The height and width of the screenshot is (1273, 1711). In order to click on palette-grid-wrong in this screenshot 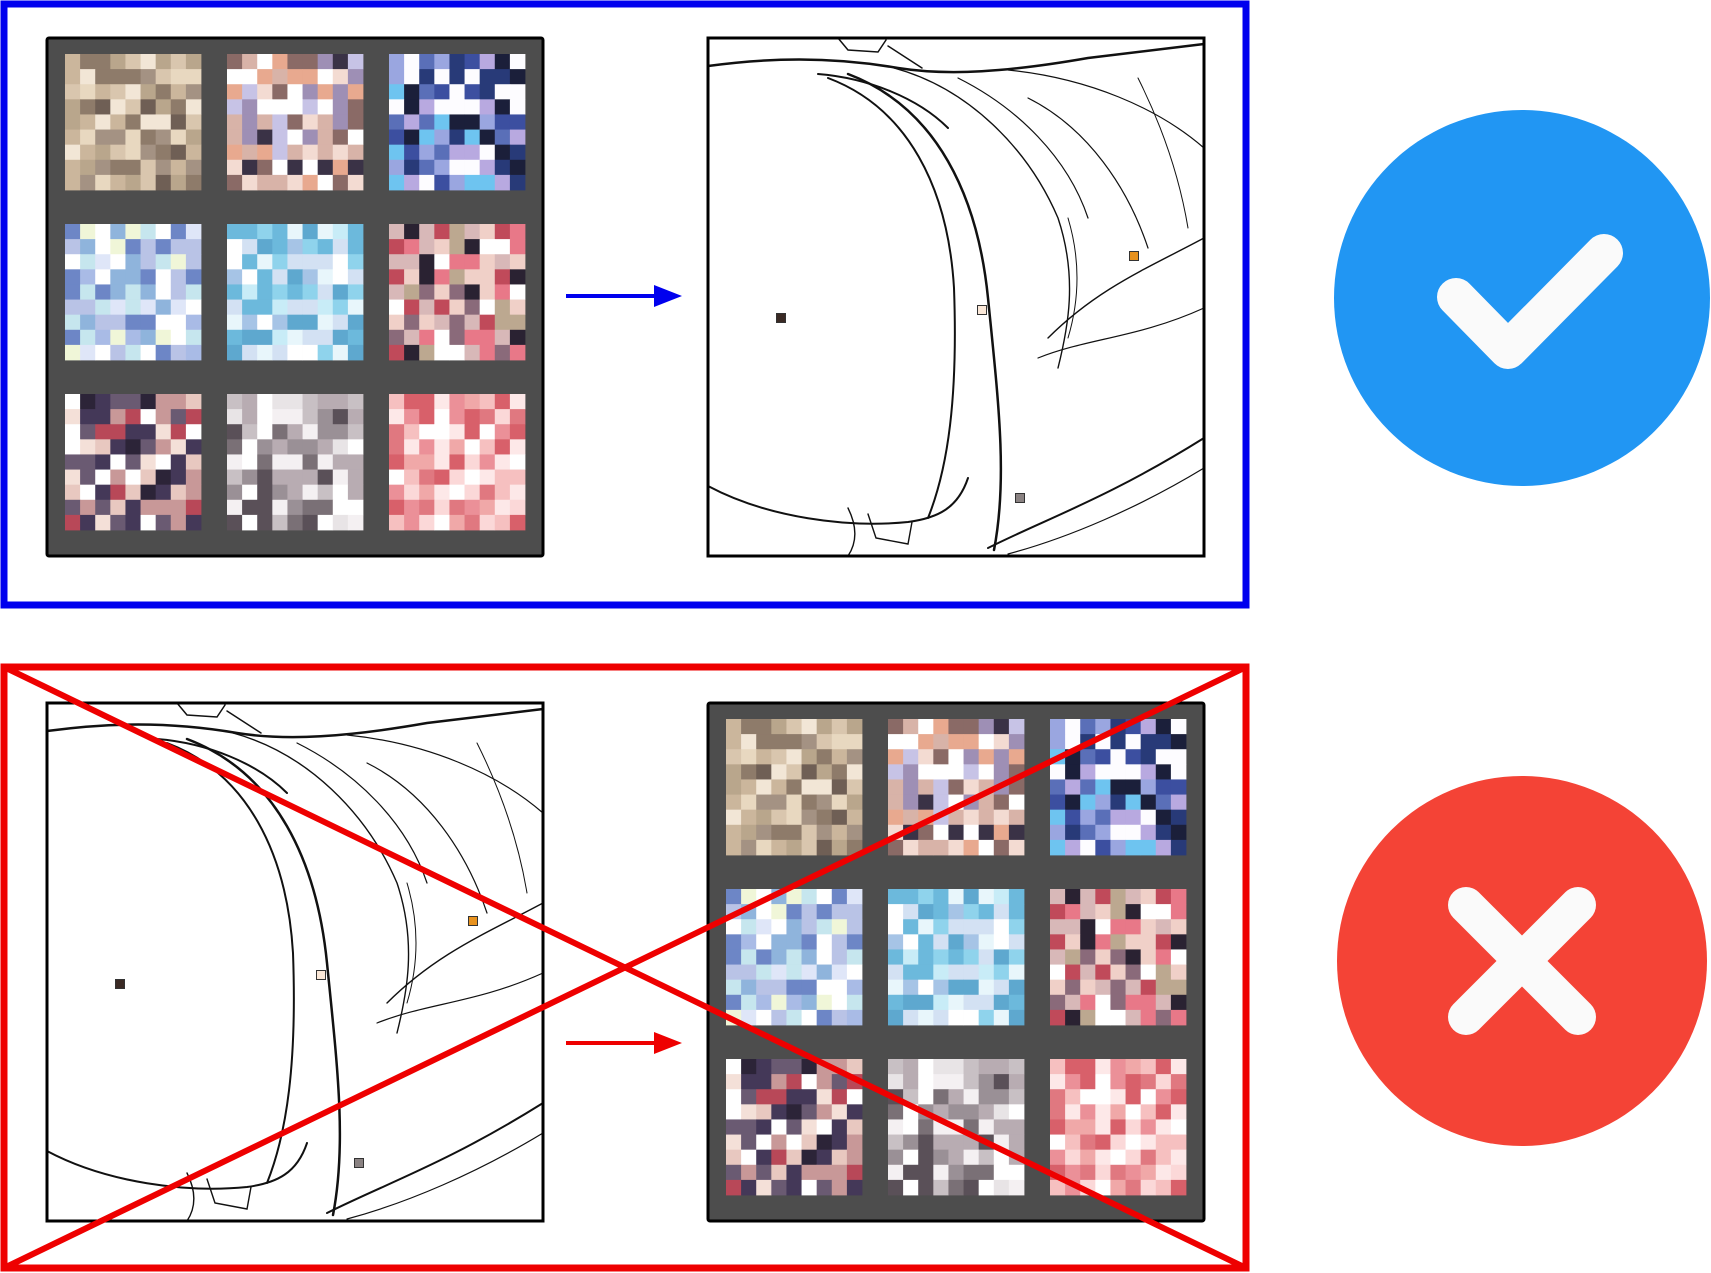, I will do `click(956, 962)`.